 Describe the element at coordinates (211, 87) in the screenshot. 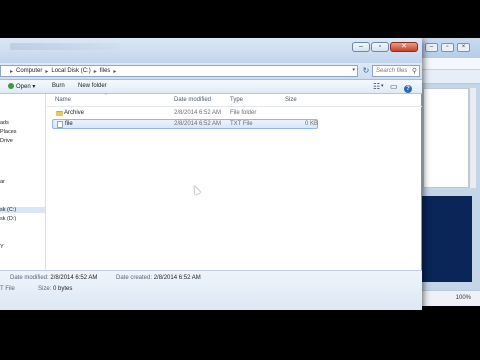

I see `command-bar: Open ▾ Burn New folder ☷ ▾ ▭ ?` at that location.